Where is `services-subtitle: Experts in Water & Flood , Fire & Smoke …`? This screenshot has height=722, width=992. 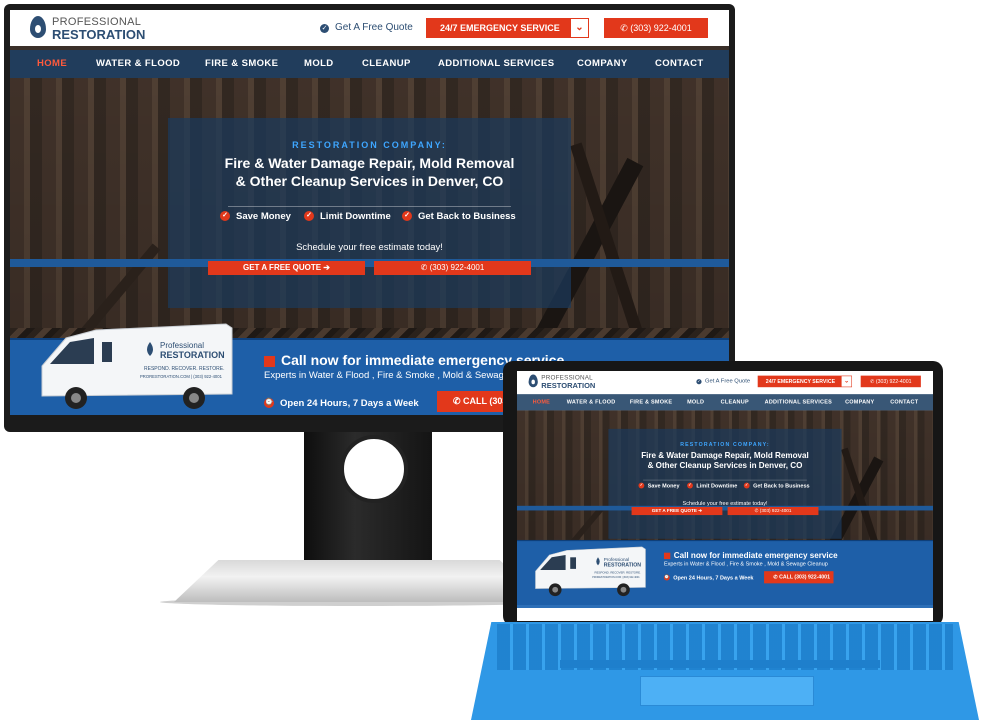
services-subtitle: Experts in Water & Flood , Fire & Smoke … is located at coordinates (745, 564).